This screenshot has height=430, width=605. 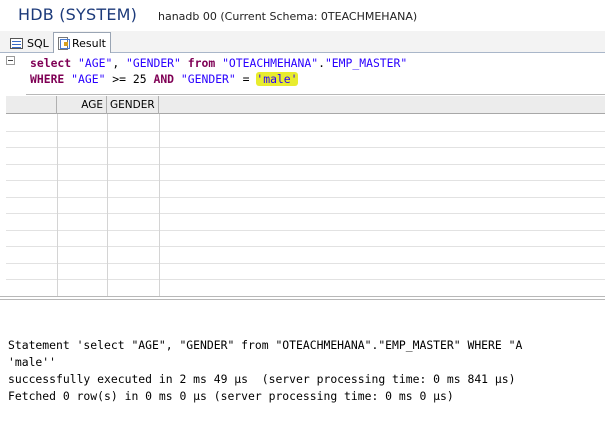 What do you see at coordinates (277, 79) in the screenshot?
I see `string-literal-male: 'male'` at bounding box center [277, 79].